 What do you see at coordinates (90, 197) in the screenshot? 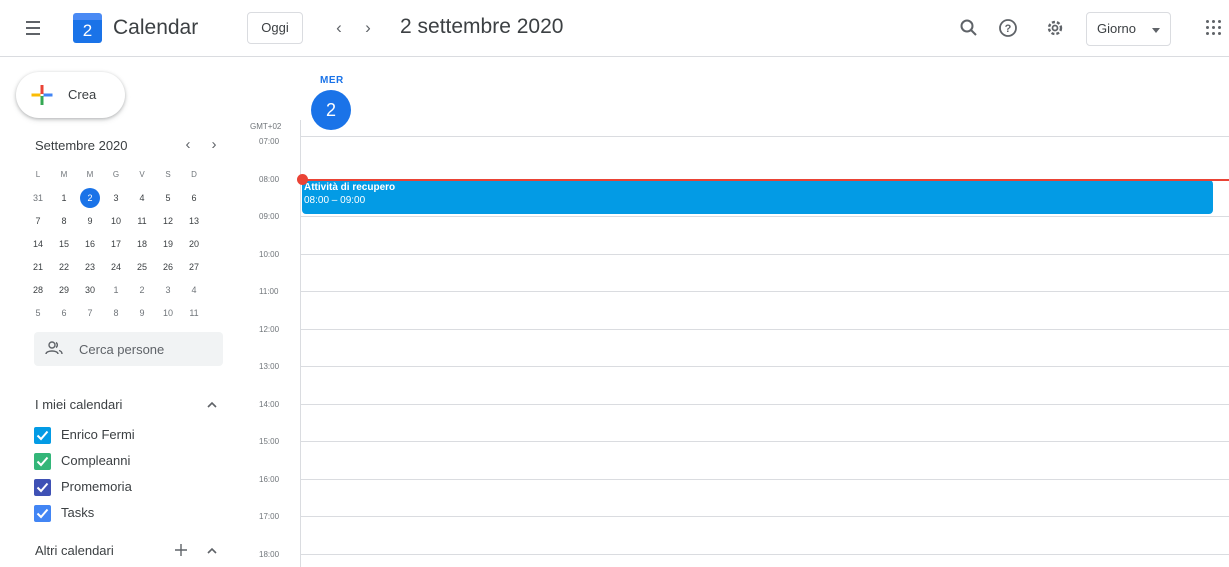
I see `day-cell-selected: 2` at bounding box center [90, 197].